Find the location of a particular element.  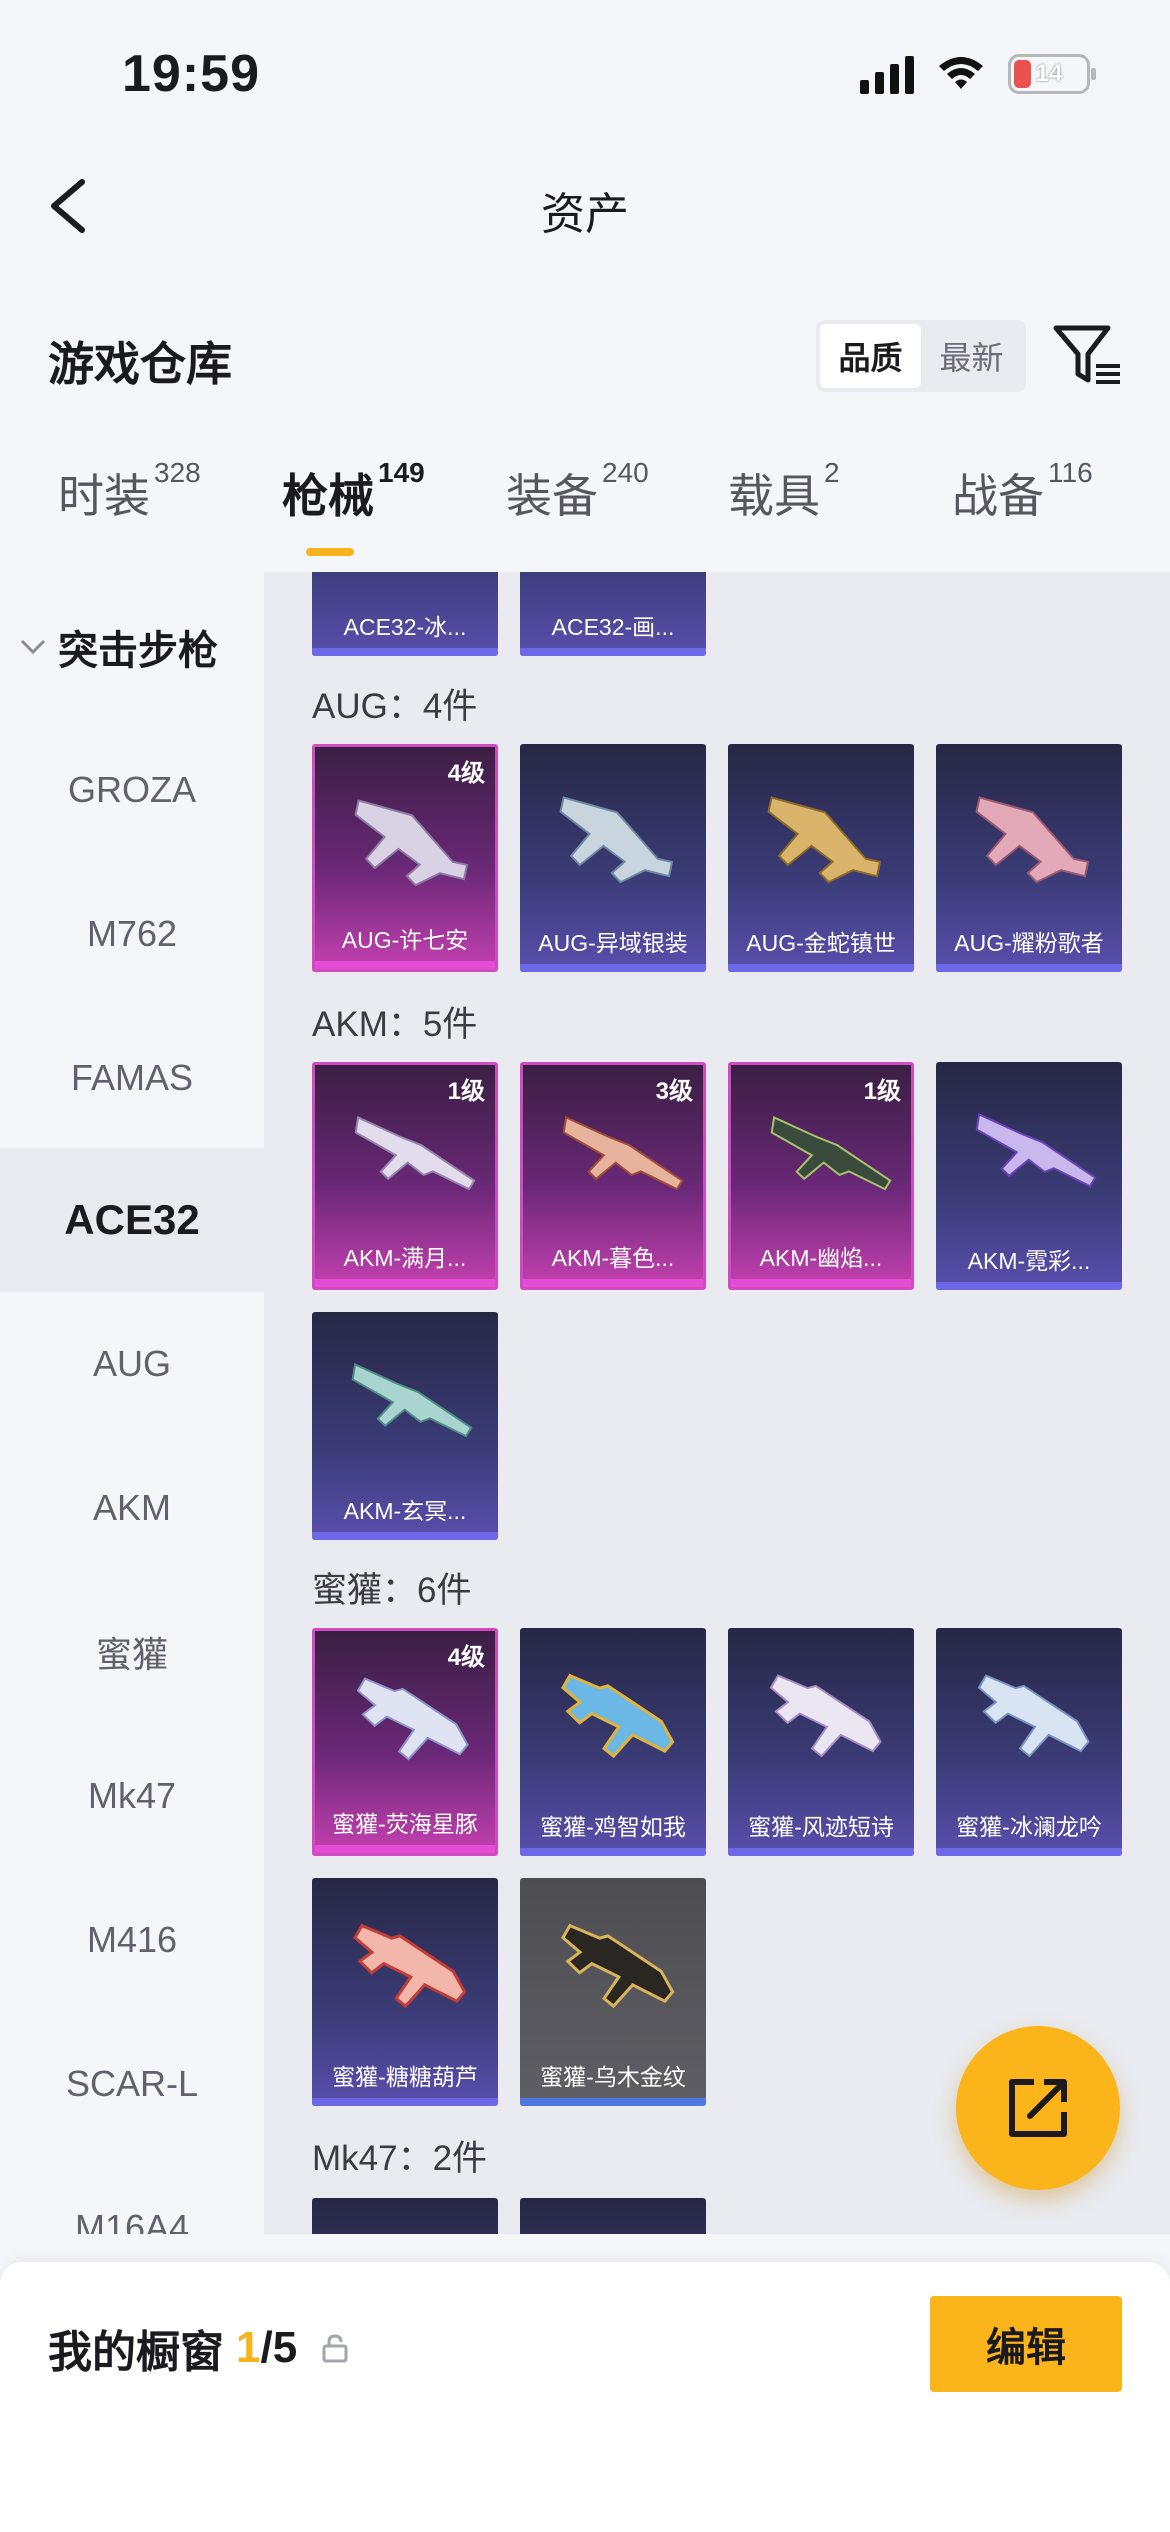

battery-icon: 14 is located at coordinates (1052, 74).